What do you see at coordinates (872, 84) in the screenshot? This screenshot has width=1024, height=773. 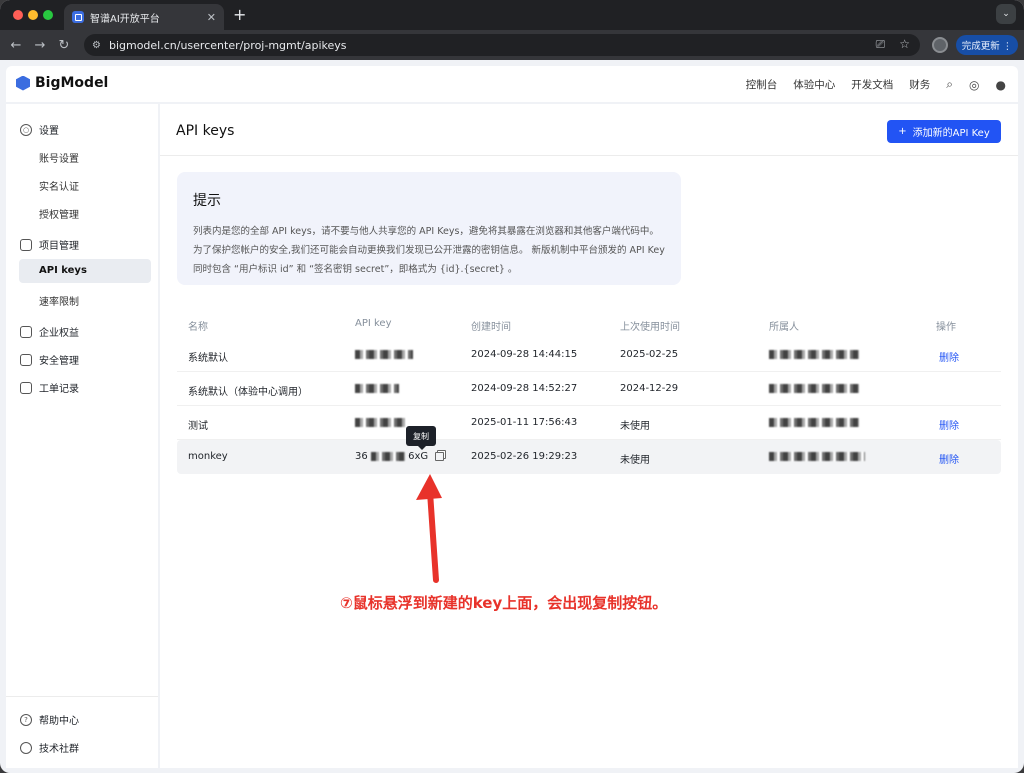 I see `nav-docs: 开发文档` at bounding box center [872, 84].